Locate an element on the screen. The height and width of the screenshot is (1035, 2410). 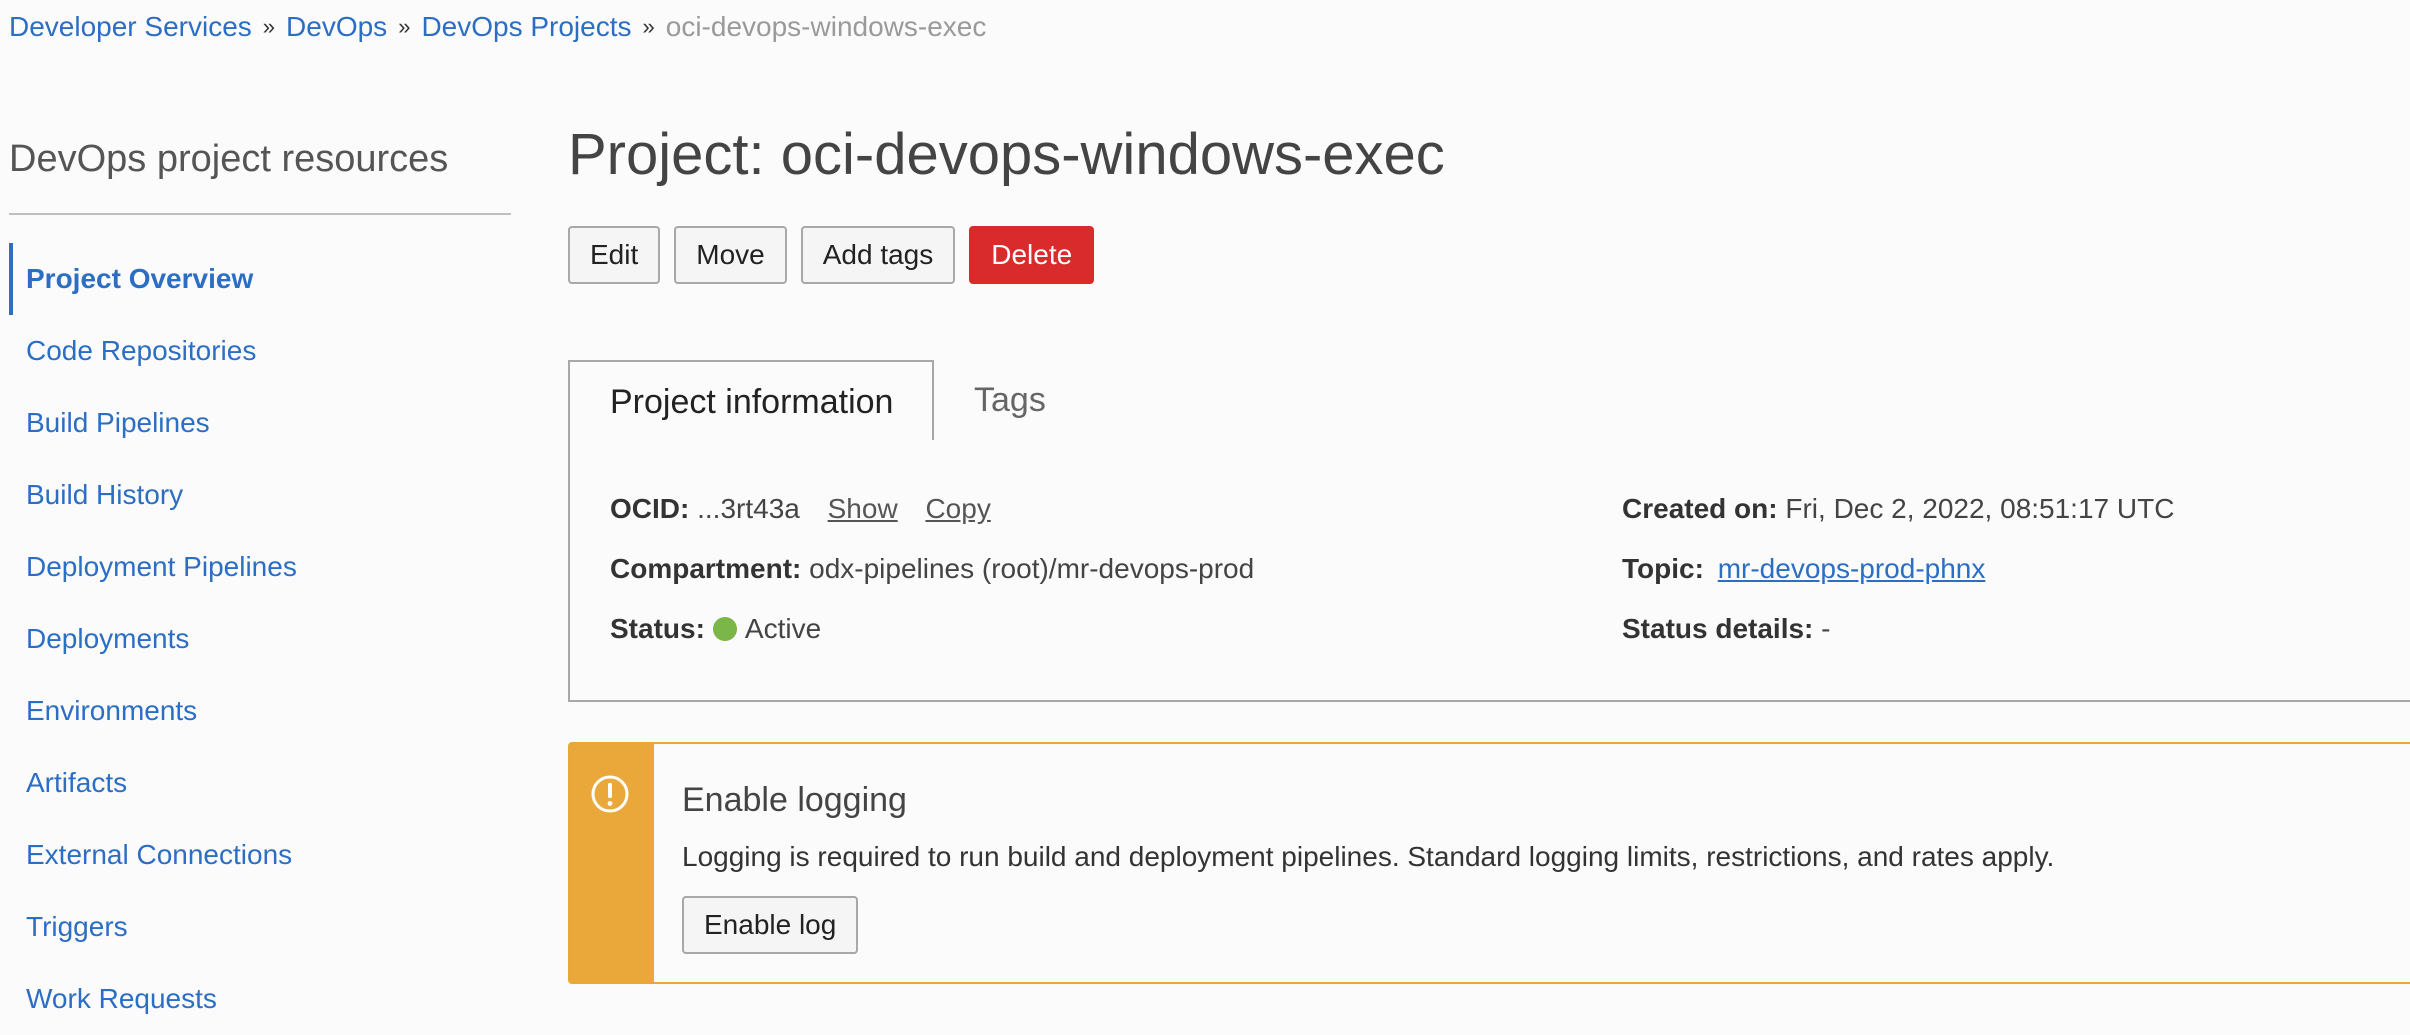
sidebar-item-work-requests: Work Requests is located at coordinates (264, 999).